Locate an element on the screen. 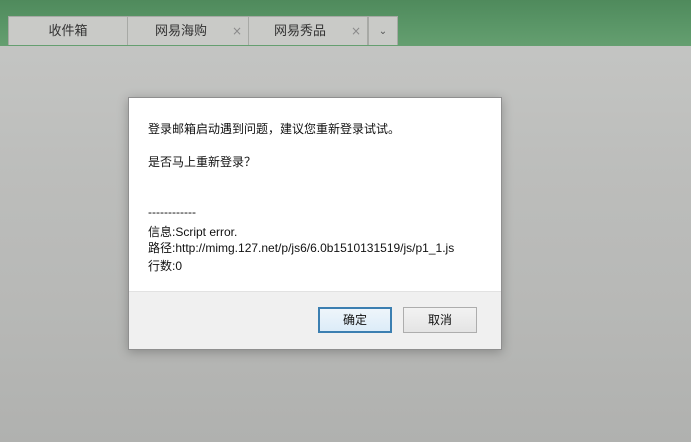 The image size is (691, 442). tab-haigou-label: 网易海购 is located at coordinates (180, 31).